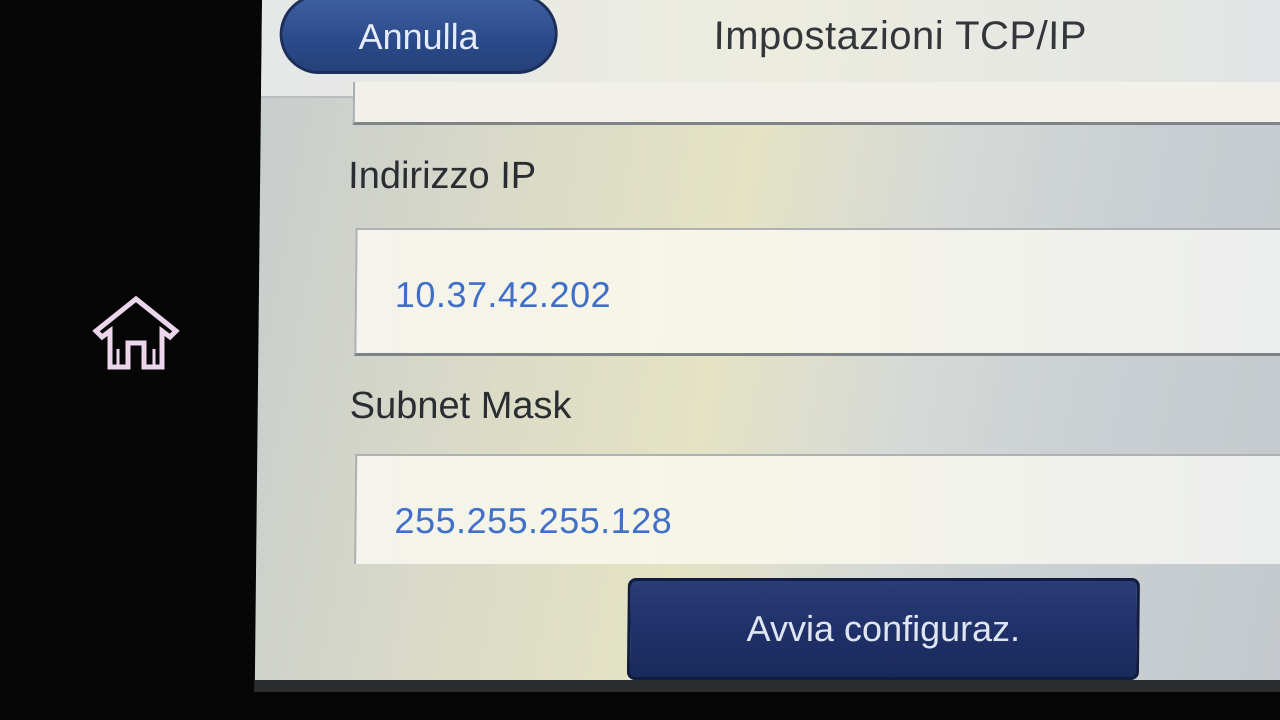  Describe the element at coordinates (883, 629) in the screenshot. I see `start-setup-button: Avvia configuraz.` at that location.